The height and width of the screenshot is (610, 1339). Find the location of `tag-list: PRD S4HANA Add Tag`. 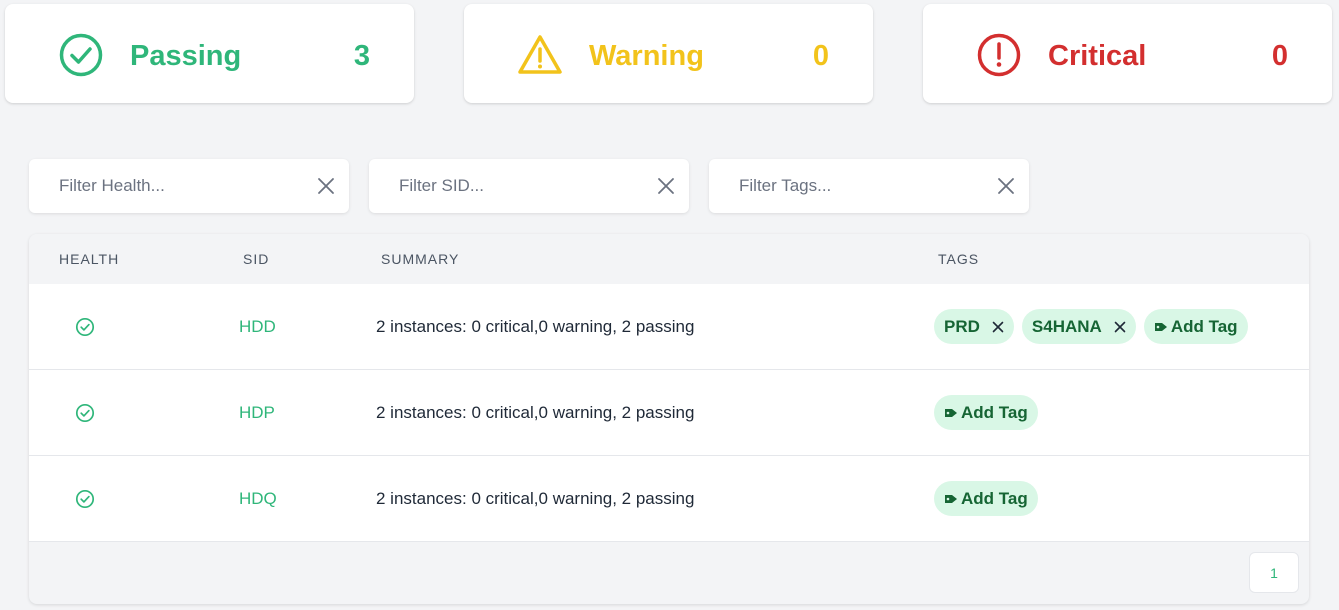

tag-list: PRD S4HANA Add Tag is located at coordinates (1091, 326).